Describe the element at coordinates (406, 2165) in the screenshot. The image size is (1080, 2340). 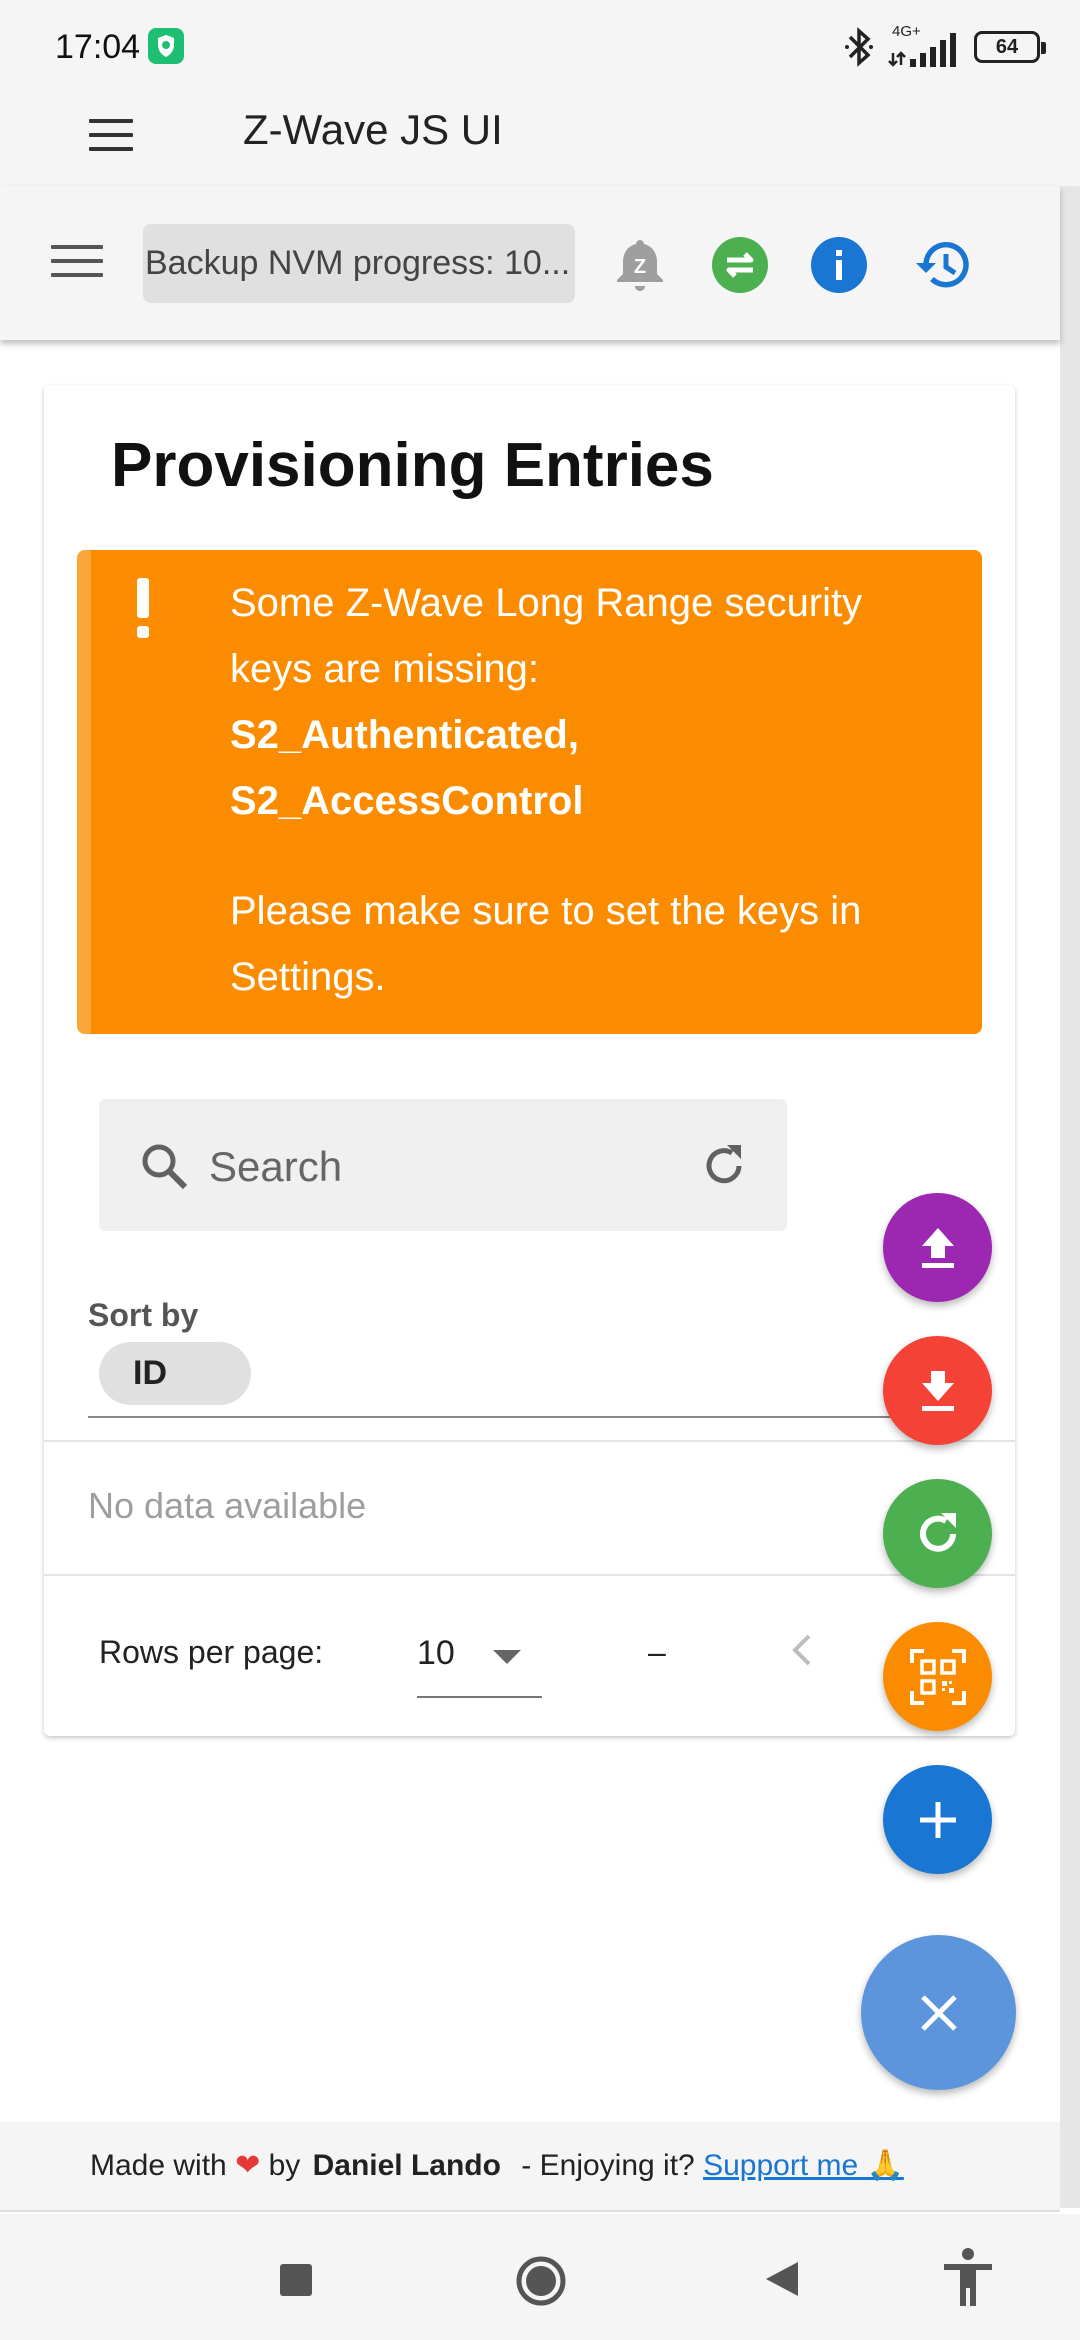
I see `footer-author: Daniel Lando` at that location.